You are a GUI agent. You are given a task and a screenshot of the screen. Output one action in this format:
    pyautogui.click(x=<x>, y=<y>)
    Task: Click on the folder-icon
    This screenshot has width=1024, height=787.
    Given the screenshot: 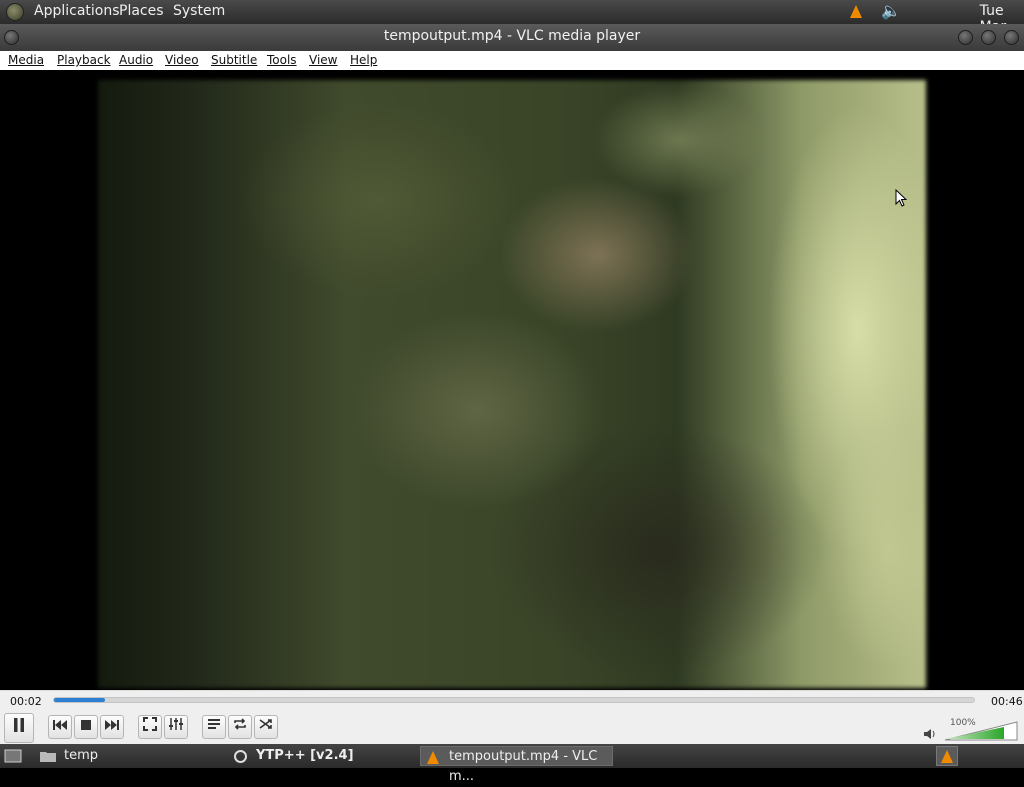 What is the action you would take?
    pyautogui.click(x=48, y=757)
    